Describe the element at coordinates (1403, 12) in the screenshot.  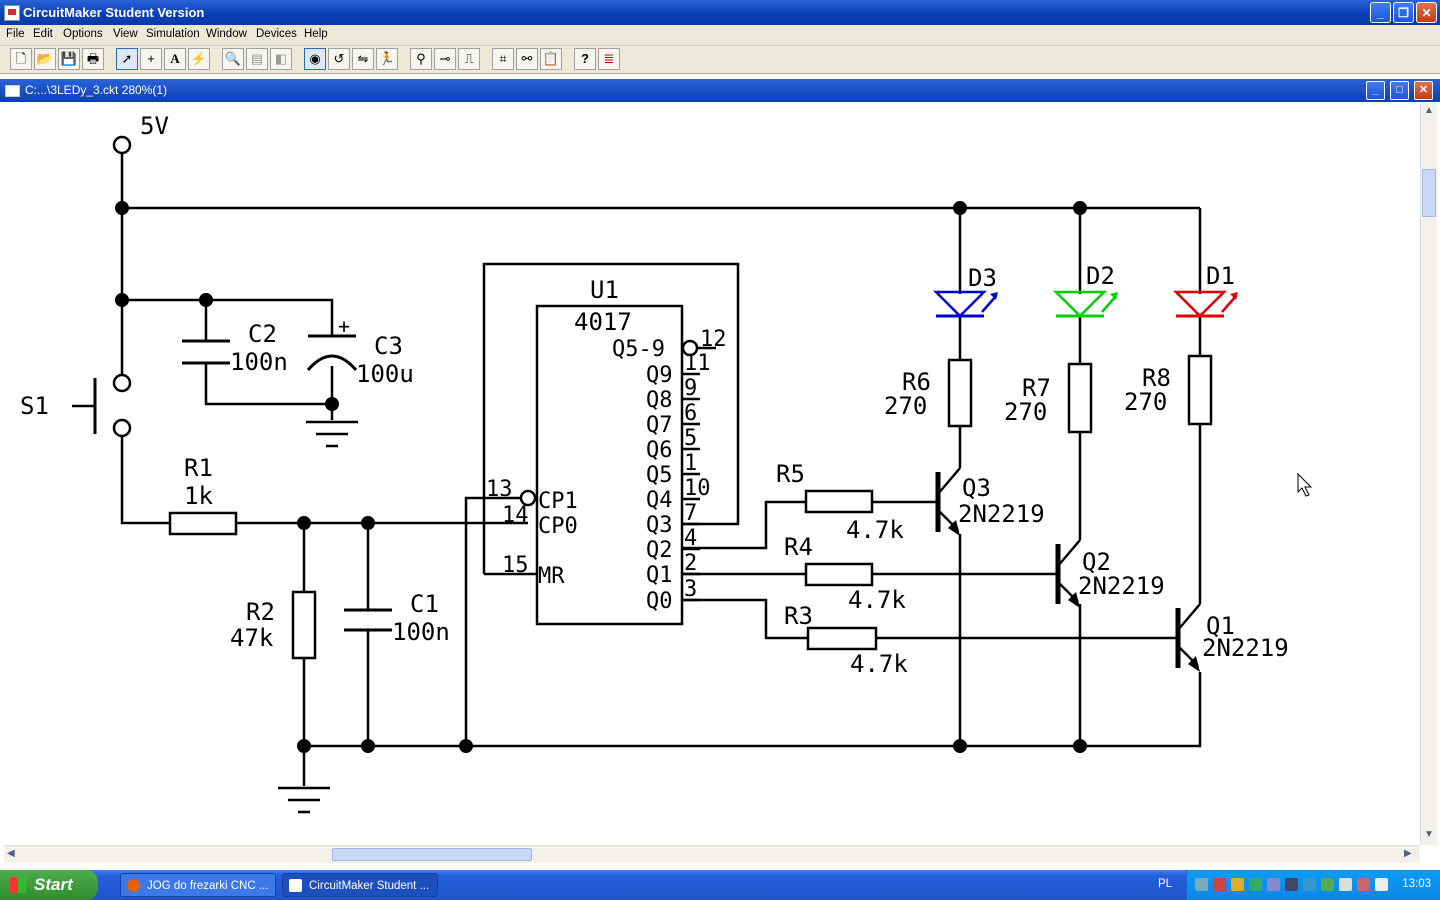
I see `restore-button: ❐` at that location.